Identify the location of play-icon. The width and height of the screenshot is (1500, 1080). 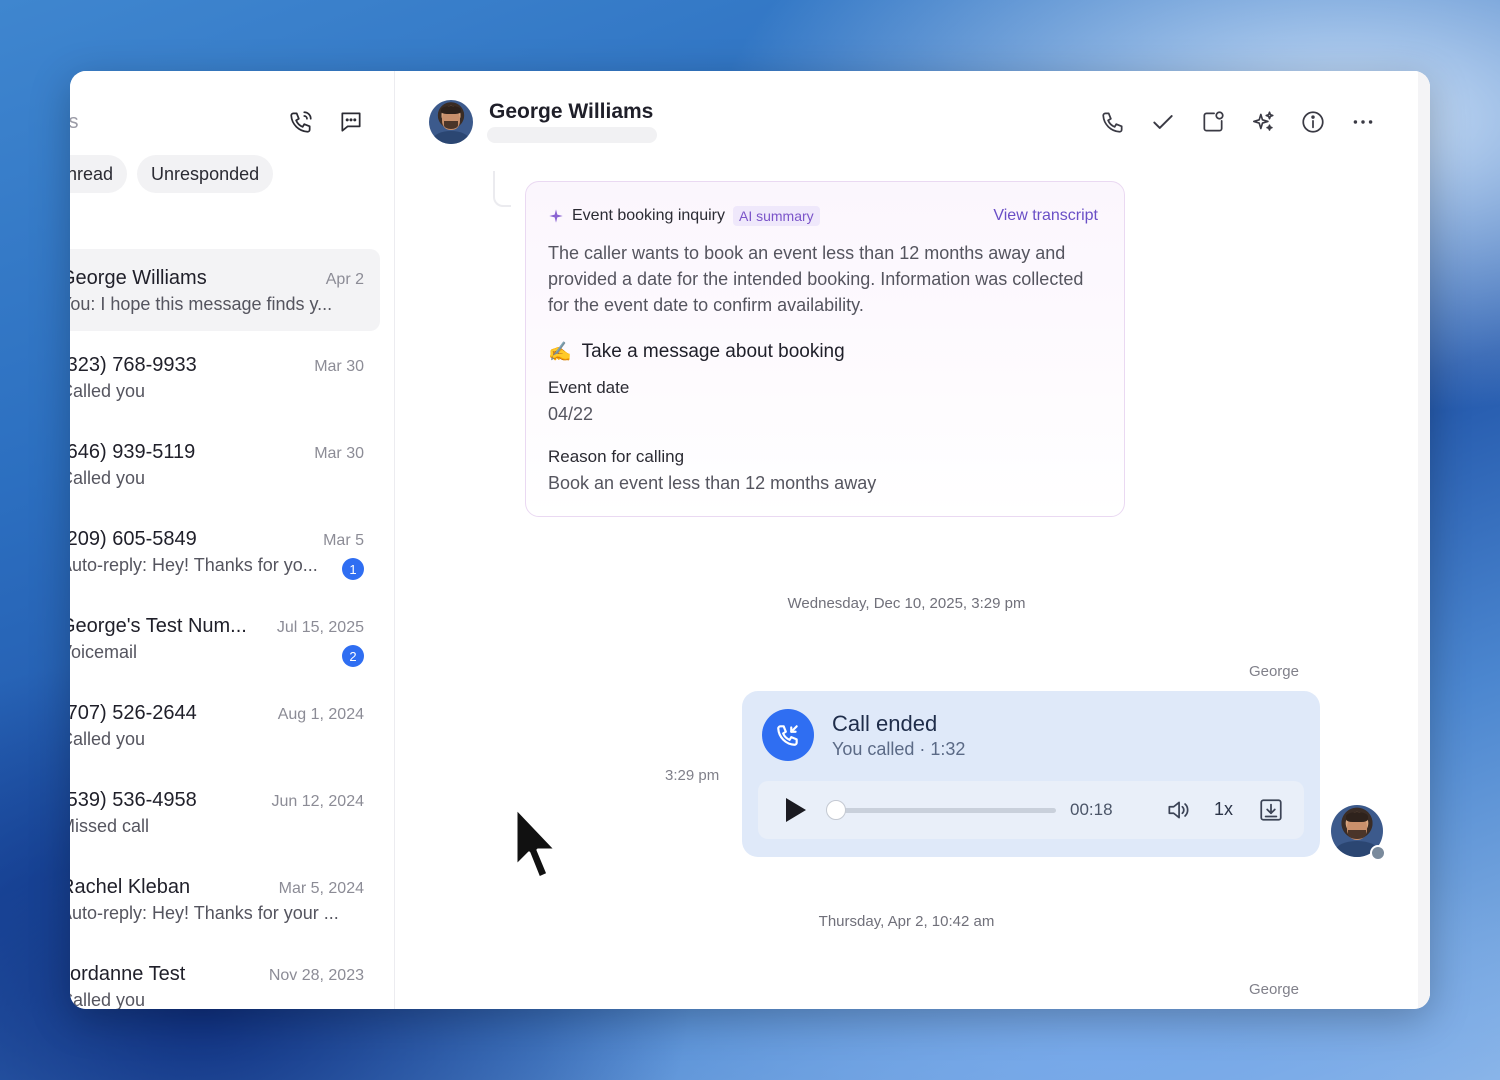
(796, 810).